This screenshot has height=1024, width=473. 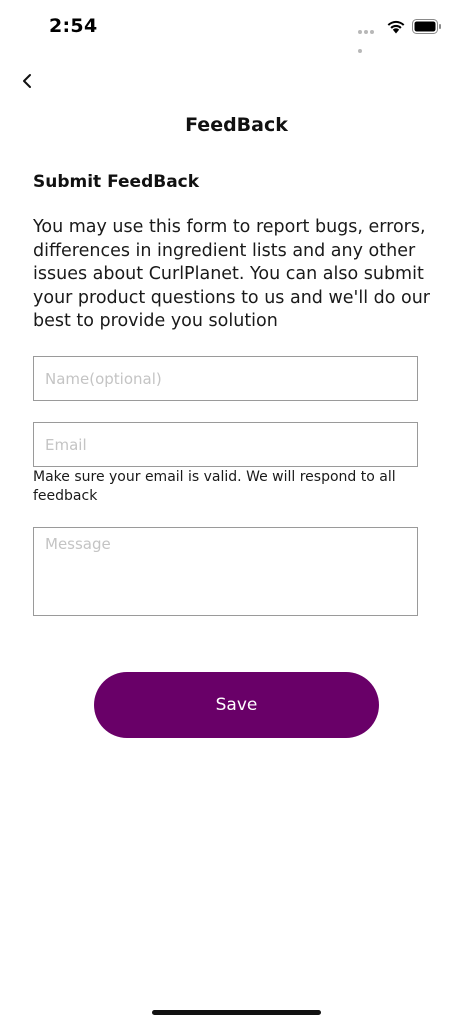 I want to click on message-field, so click(x=225, y=571).